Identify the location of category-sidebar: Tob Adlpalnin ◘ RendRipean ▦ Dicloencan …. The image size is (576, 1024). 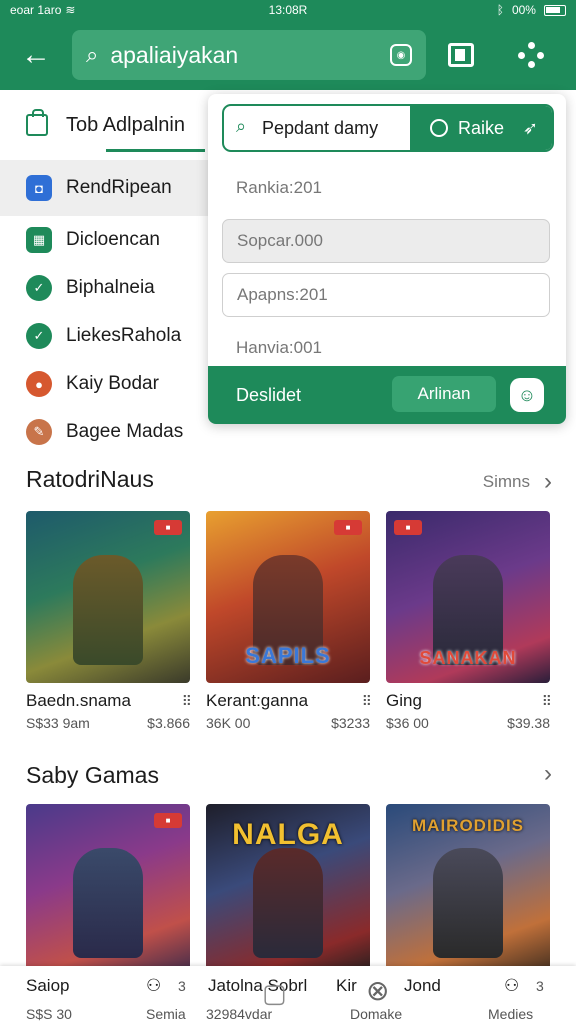
(107, 270).